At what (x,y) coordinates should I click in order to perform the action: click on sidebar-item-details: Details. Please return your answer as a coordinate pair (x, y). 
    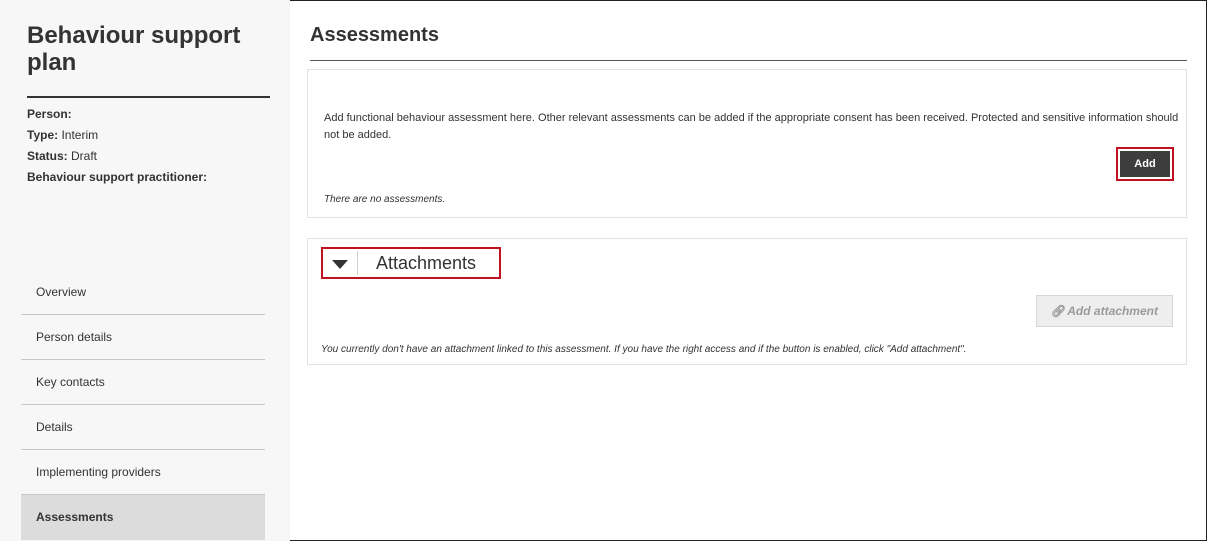
    Looking at the image, I should click on (143, 427).